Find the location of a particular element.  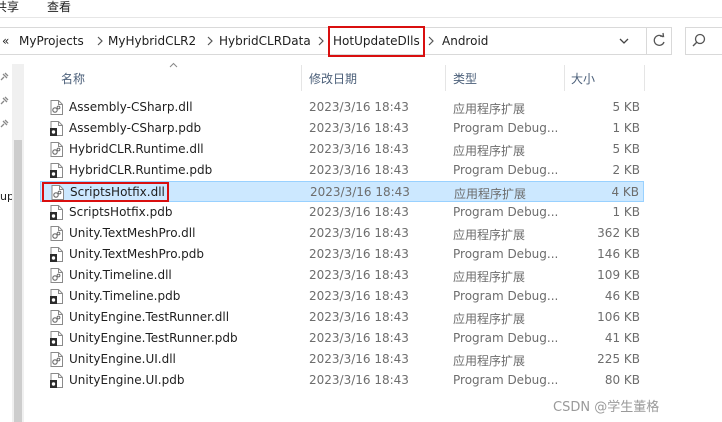

breadcrumb-android: Android is located at coordinates (465, 41).